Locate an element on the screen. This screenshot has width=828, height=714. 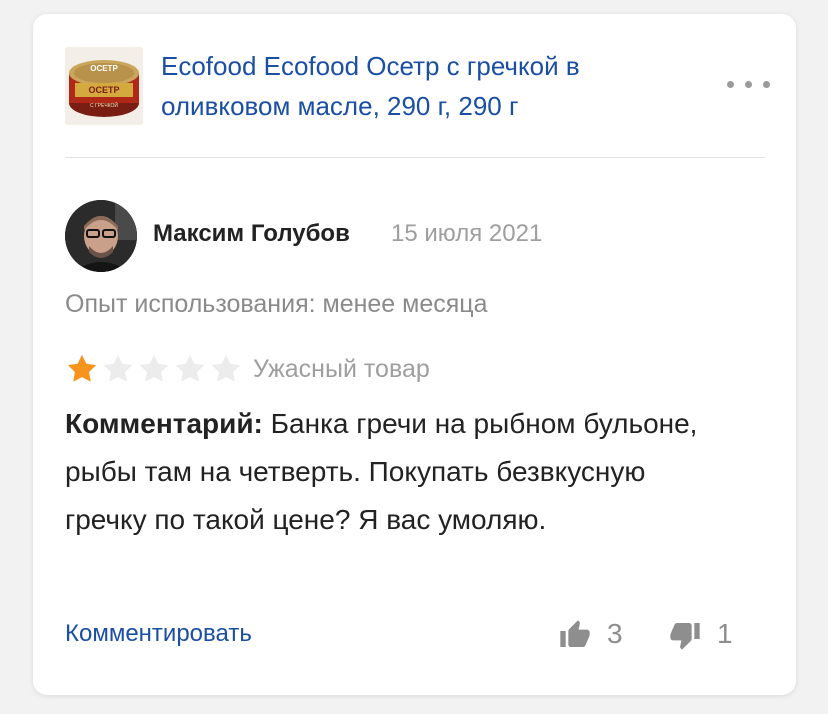
product-thumbnail: ОСЕТР ОСЕТР С ГРЕЧКОЙ is located at coordinates (104, 86).